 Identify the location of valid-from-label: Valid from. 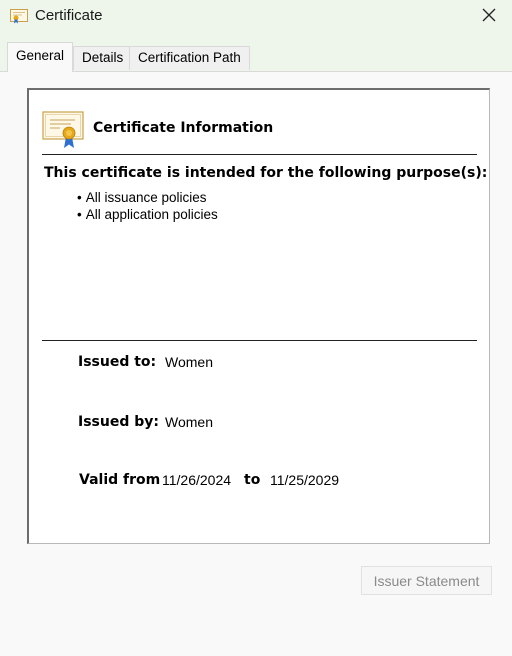
(120, 480).